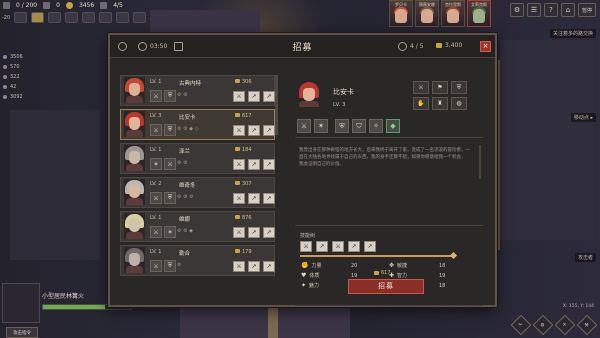  I want to click on tower-icon: ♜, so click(440, 103).